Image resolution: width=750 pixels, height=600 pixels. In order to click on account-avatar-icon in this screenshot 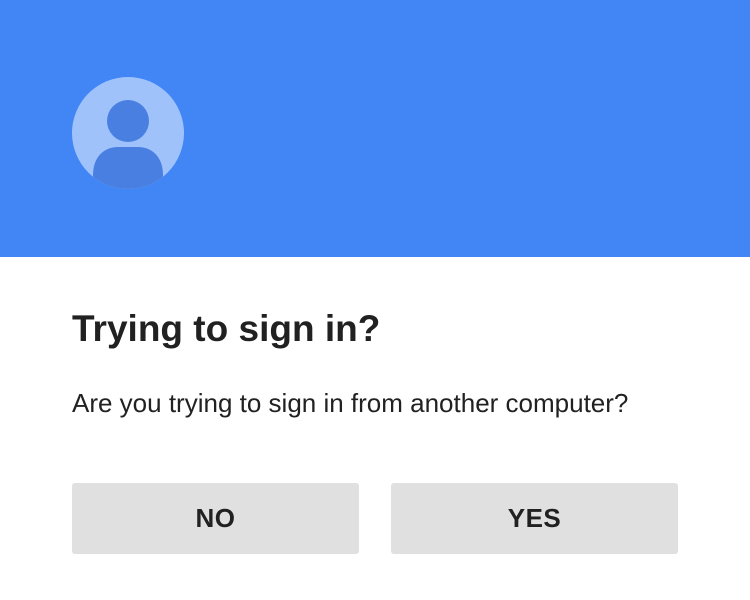, I will do `click(128, 133)`.